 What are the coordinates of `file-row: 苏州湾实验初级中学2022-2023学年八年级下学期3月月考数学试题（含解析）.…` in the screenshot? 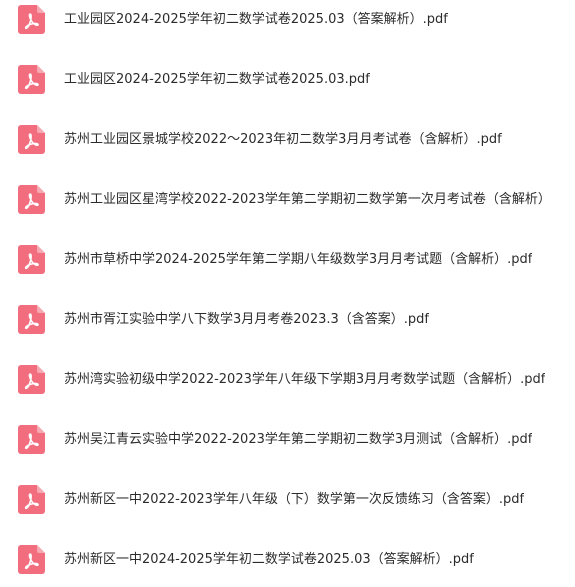 It's located at (287, 380).